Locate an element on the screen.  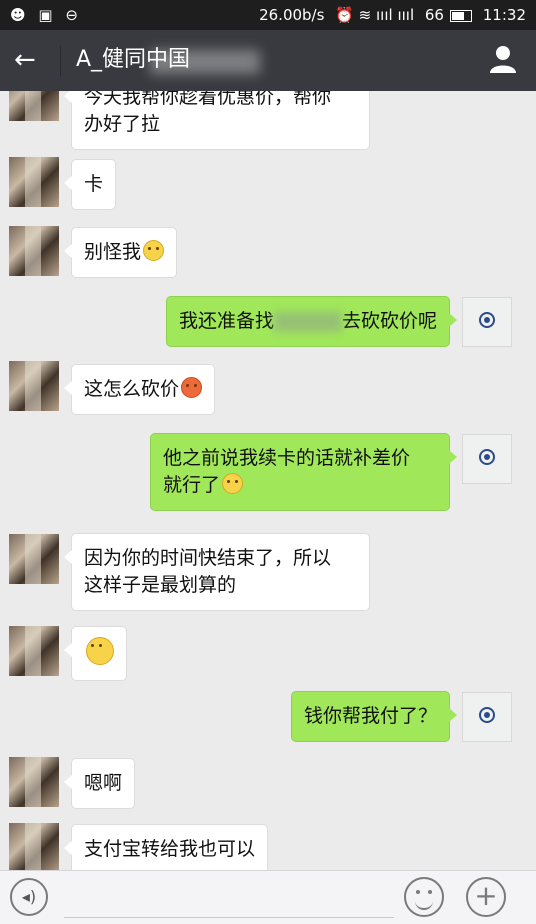
clock: 11:32 is located at coordinates (504, 15).